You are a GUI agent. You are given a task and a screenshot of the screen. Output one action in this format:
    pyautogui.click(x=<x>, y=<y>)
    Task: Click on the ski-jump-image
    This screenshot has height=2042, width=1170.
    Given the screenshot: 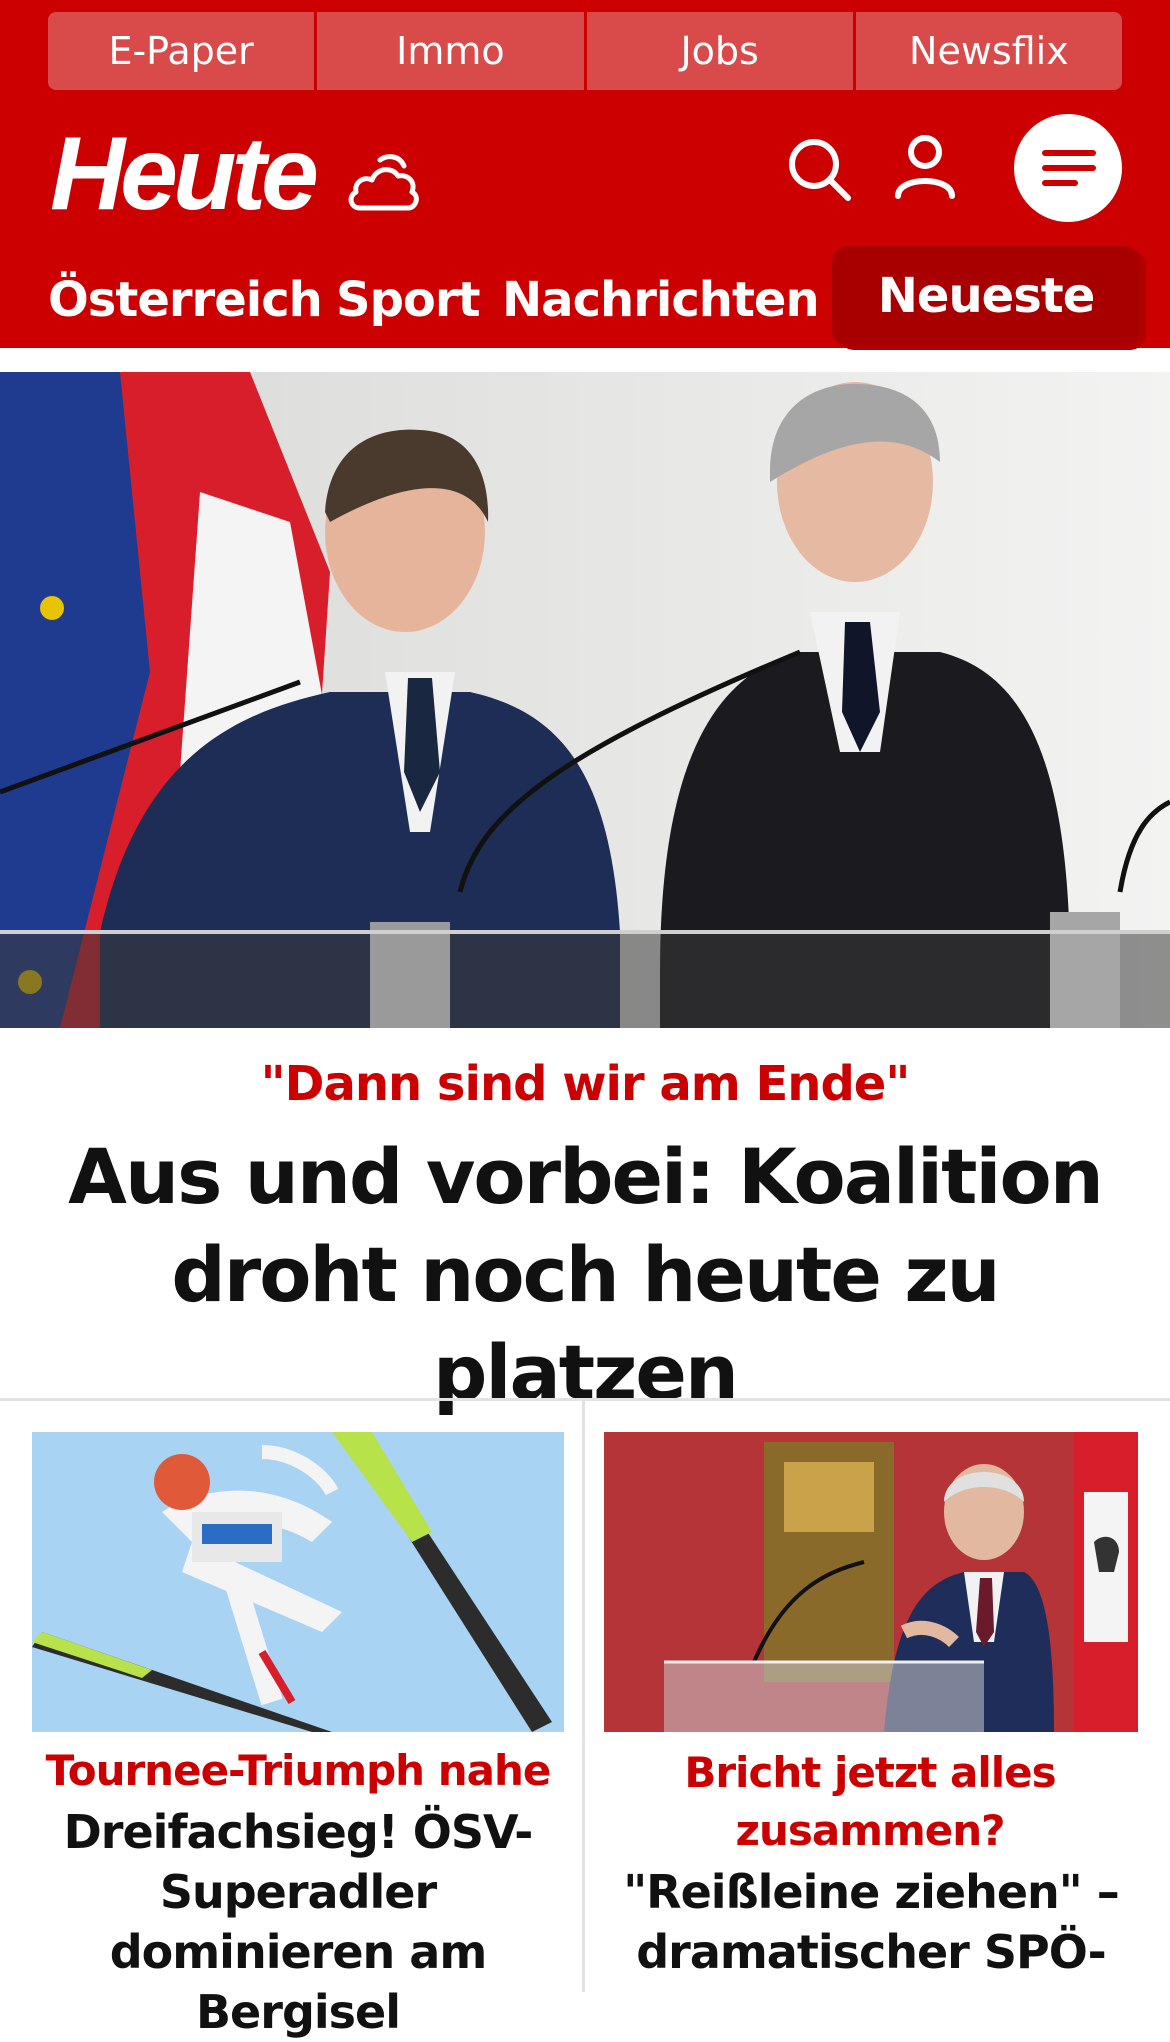 What is the action you would take?
    pyautogui.click(x=298, y=1582)
    